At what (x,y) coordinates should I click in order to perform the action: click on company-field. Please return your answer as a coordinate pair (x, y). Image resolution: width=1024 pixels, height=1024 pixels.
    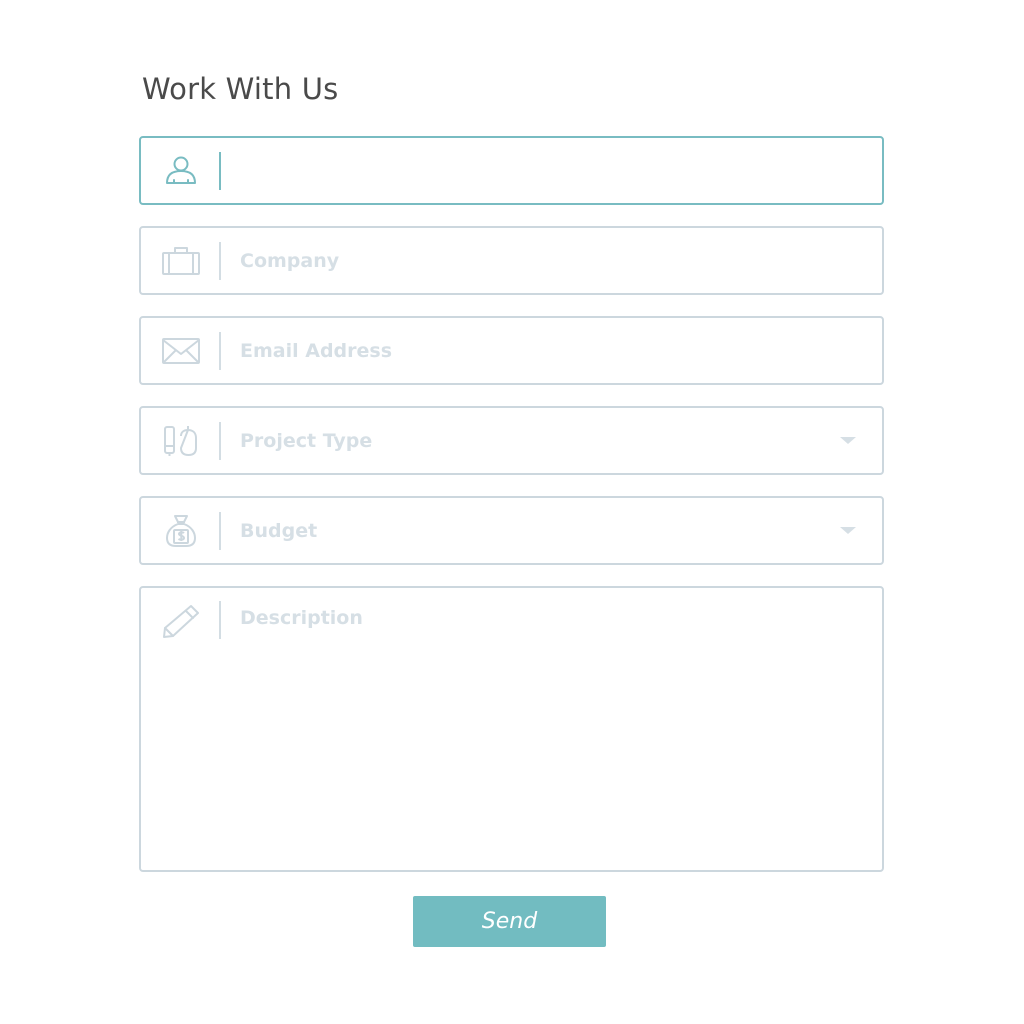
    Looking at the image, I should click on (511, 260).